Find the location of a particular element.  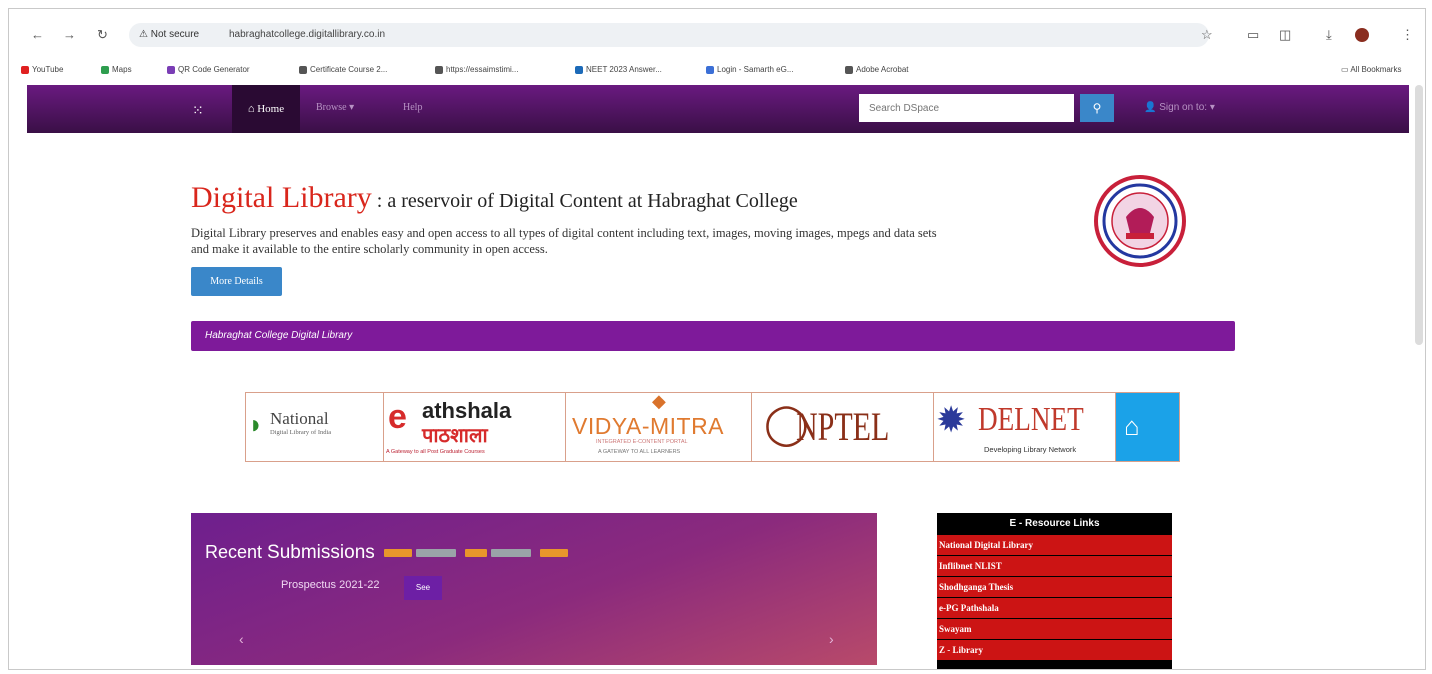

ndl-mark-icon: ◗ is located at coordinates (256, 424).